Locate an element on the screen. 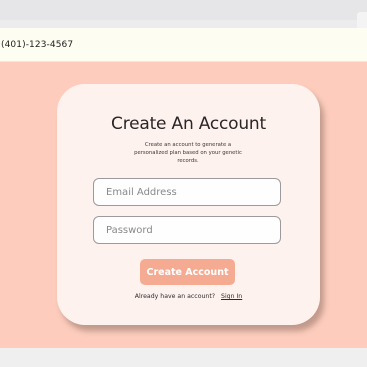 The image size is (367, 367). password-field is located at coordinates (187, 230).